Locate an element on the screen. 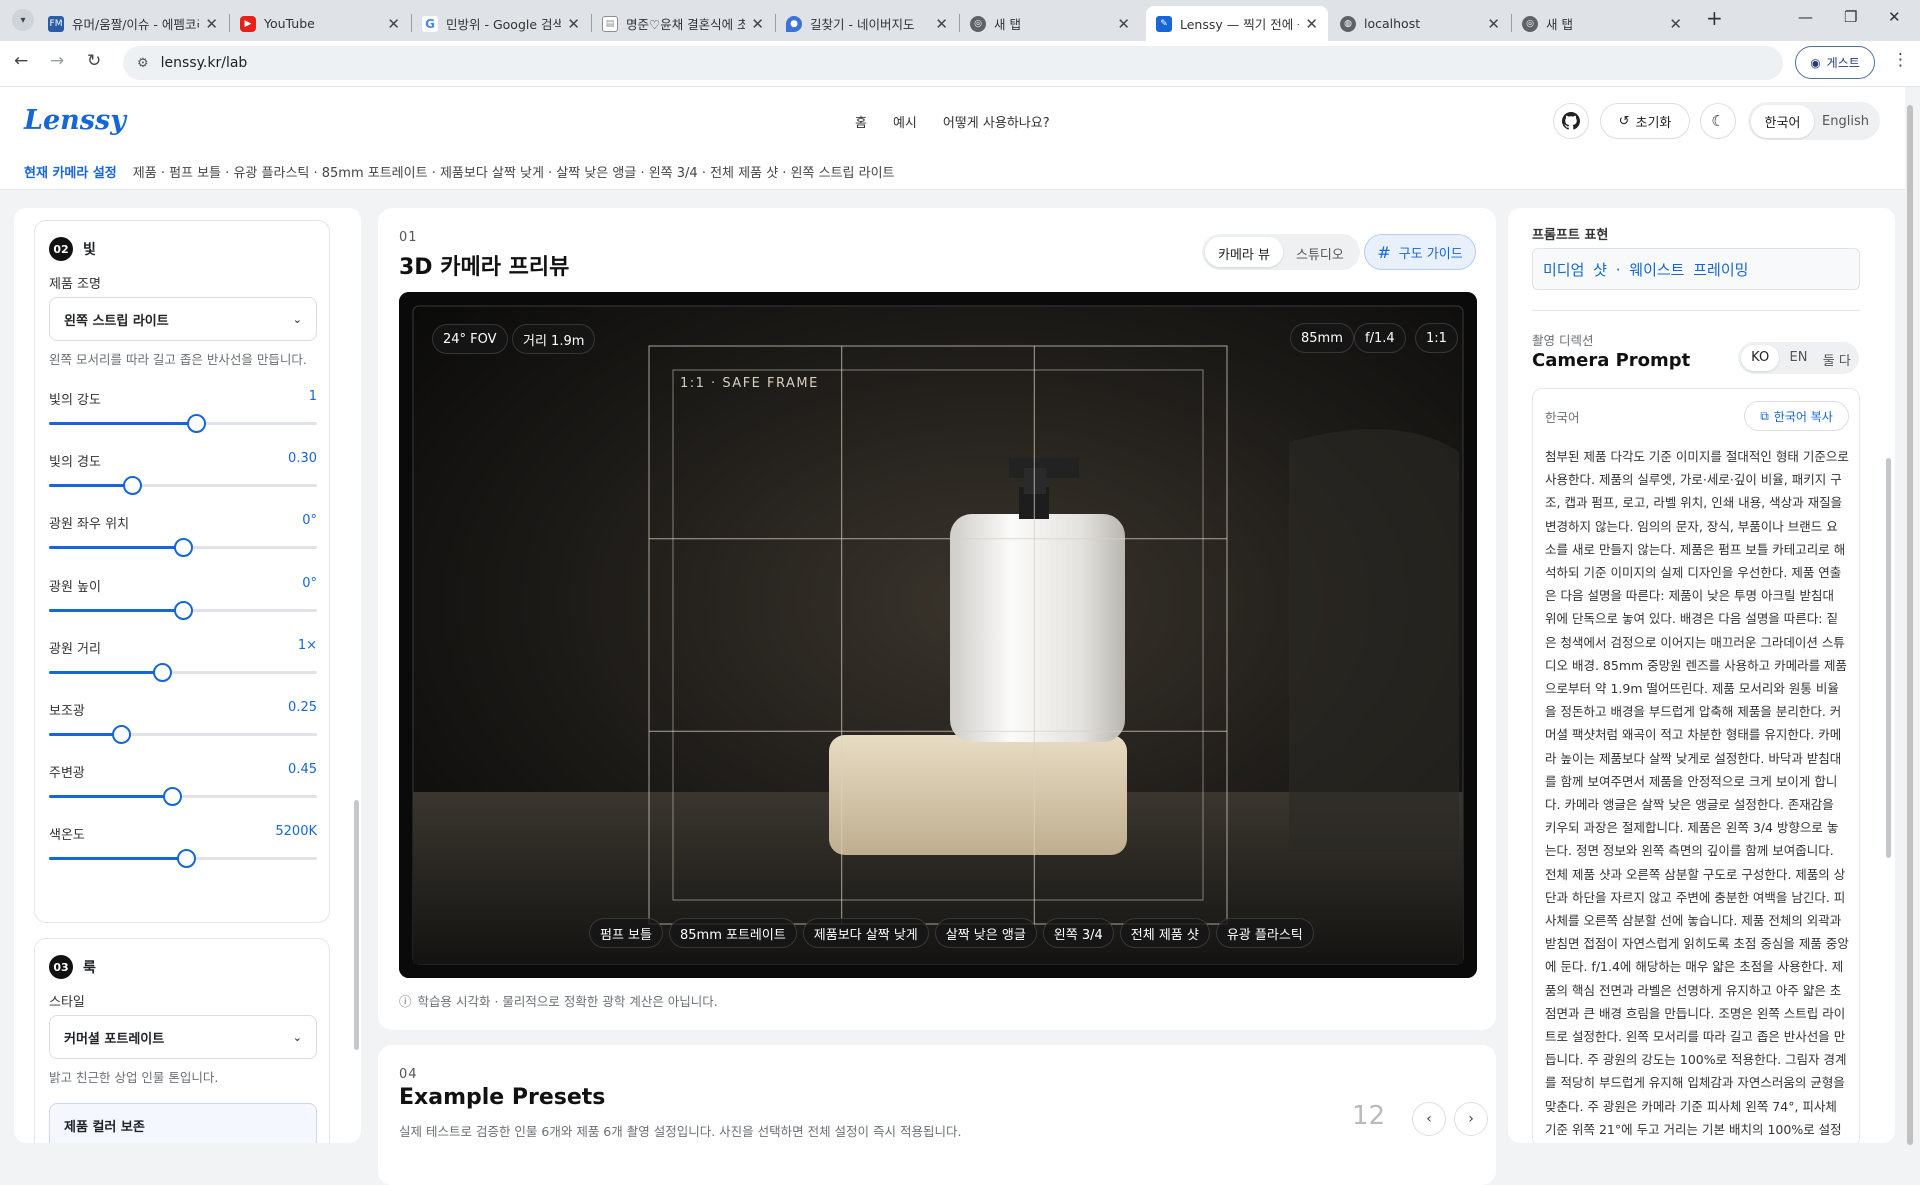 This screenshot has width=1920, height=1185. github-button is located at coordinates (1571, 121).